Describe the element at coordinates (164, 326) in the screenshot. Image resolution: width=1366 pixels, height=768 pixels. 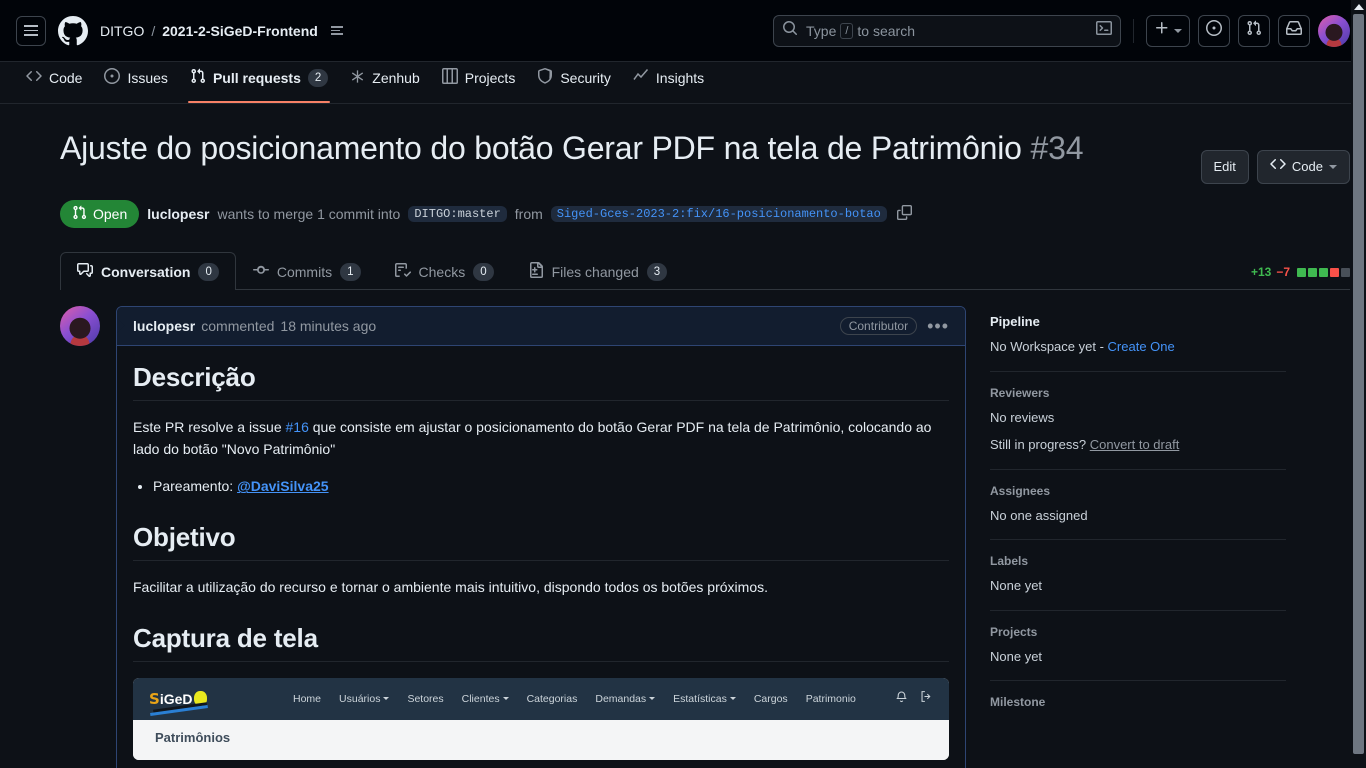
I see `comment-author: luclopesr` at that location.